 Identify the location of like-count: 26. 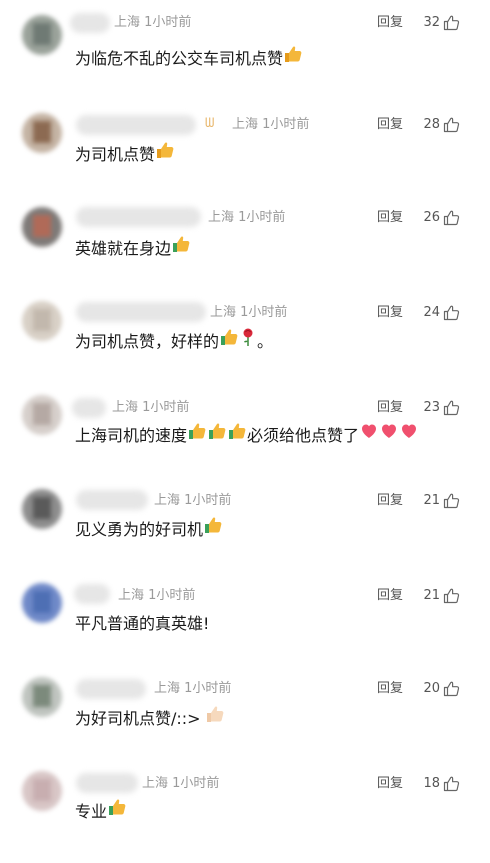
(431, 217).